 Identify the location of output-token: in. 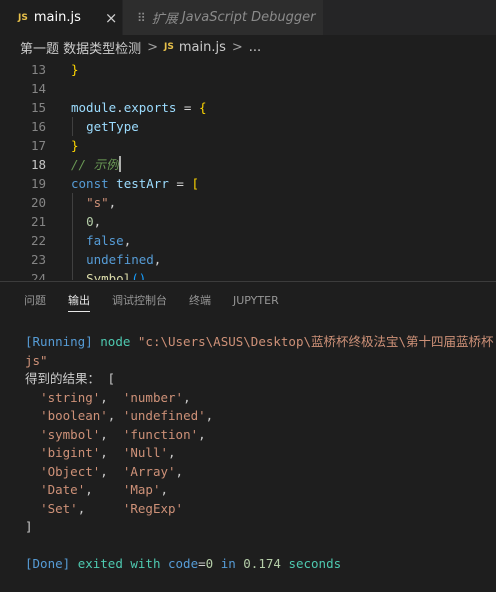
(228, 563).